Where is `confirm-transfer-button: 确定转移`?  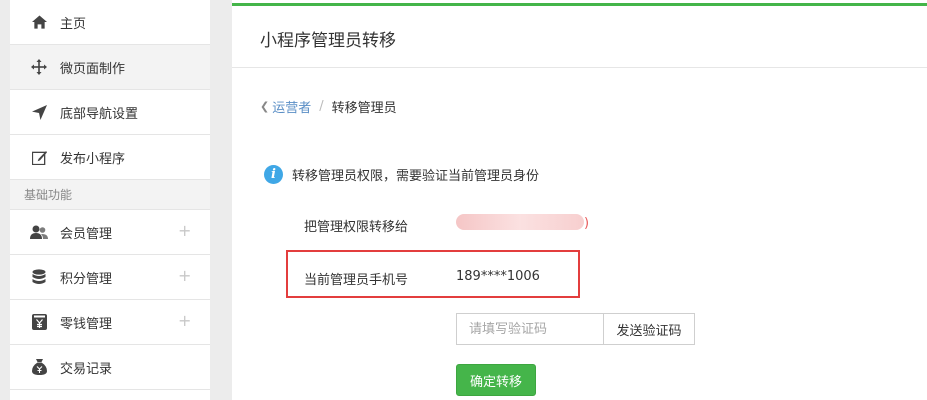 confirm-transfer-button: 确定转移 is located at coordinates (496, 380).